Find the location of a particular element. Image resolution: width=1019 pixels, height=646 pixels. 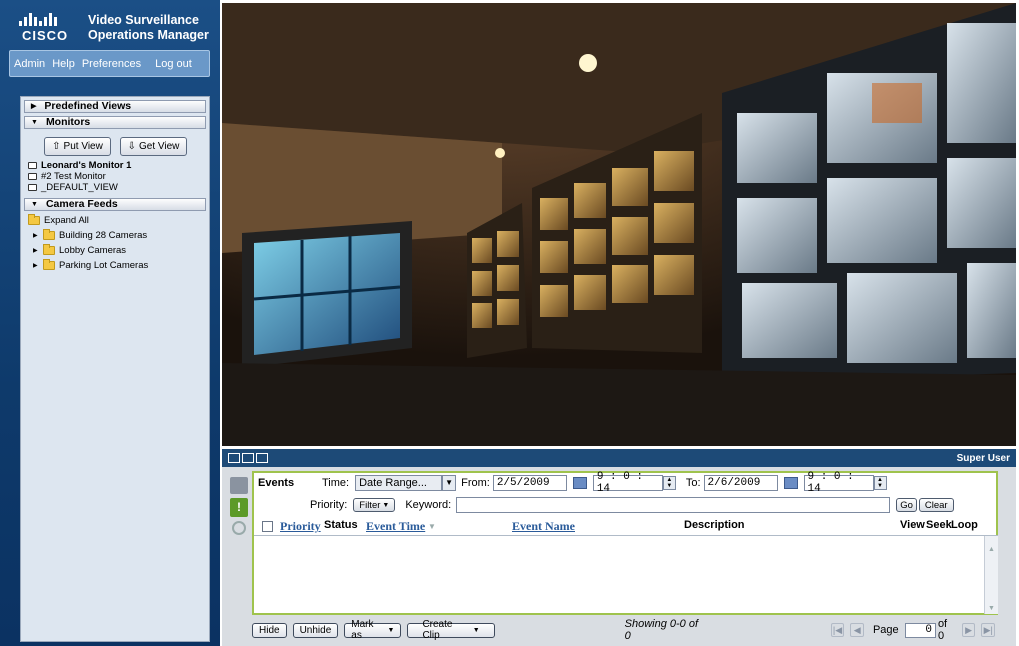

description-column-header: Description is located at coordinates (714, 525).